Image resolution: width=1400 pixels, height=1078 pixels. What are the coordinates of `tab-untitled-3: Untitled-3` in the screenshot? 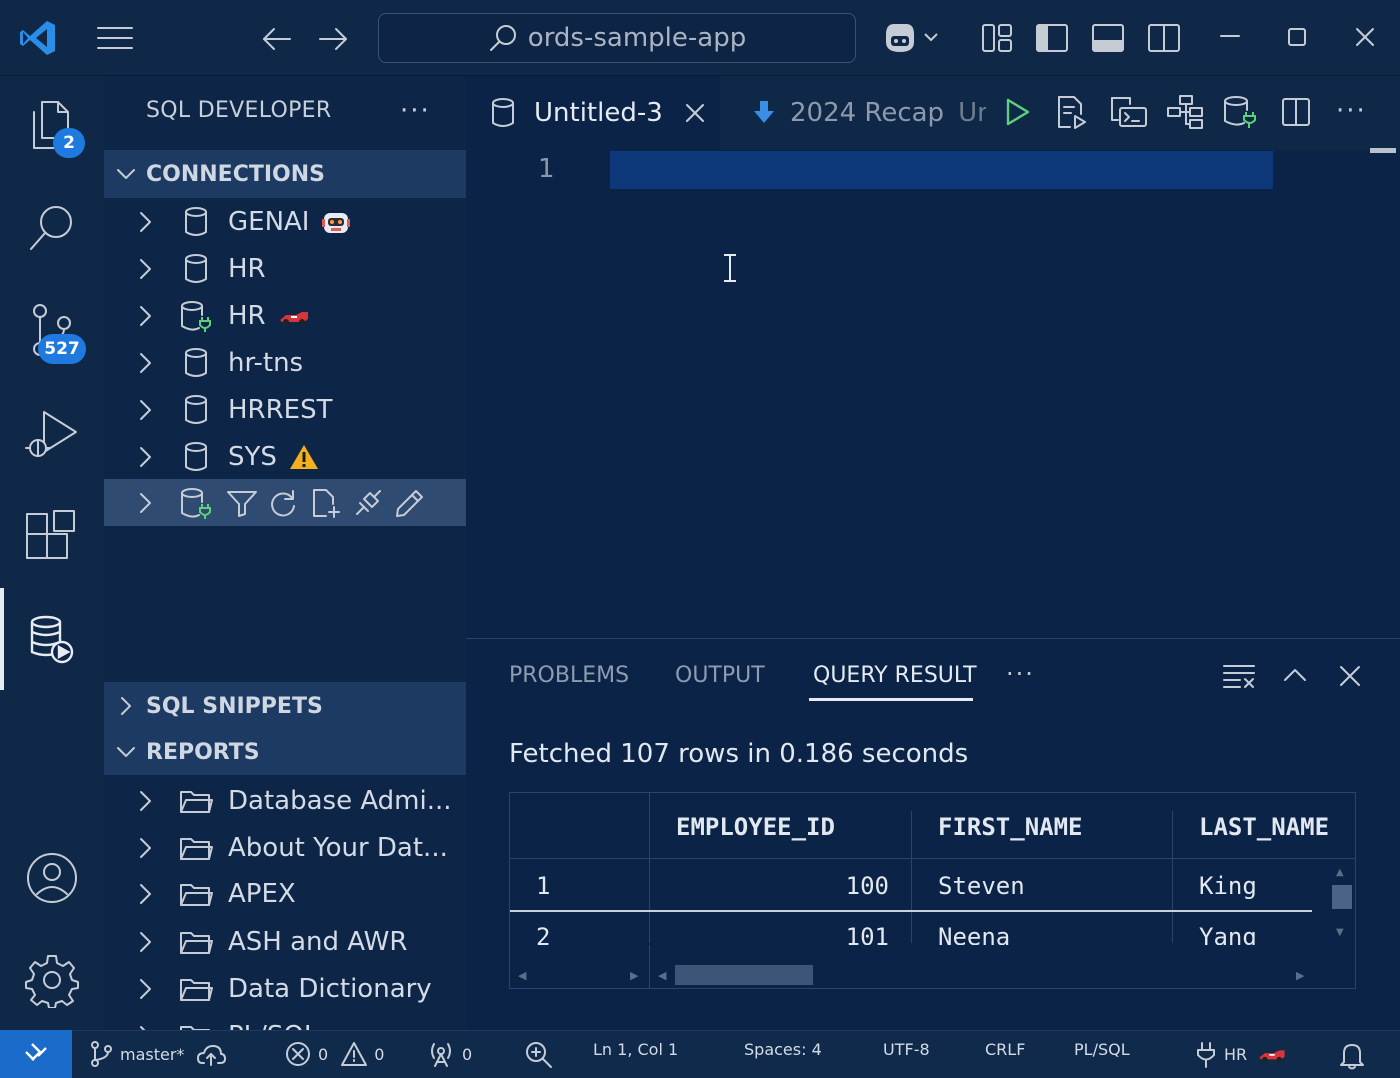 It's located at (593, 113).